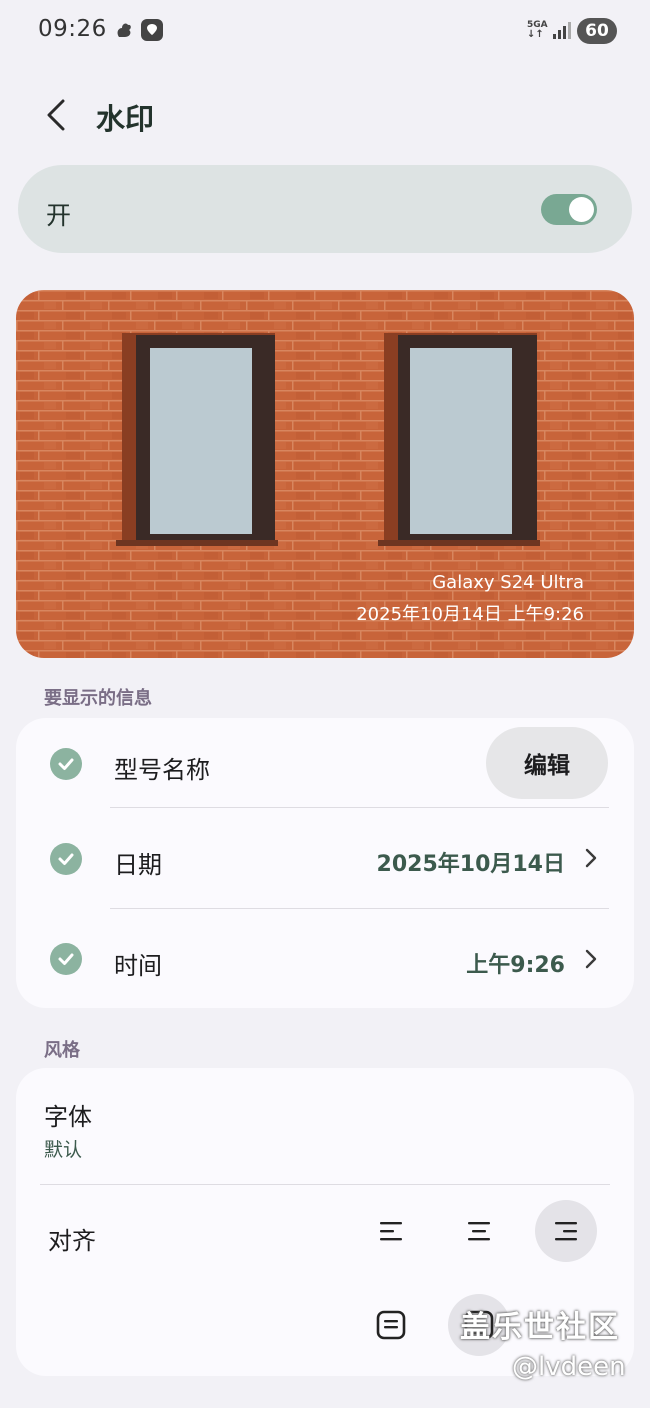 The image size is (650, 1408). I want to click on time-value: 上午9:26, so click(515, 965).